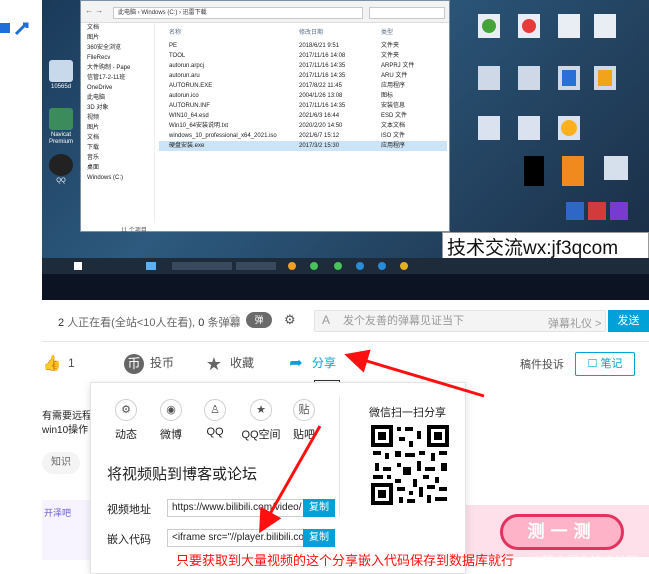 The image size is (649, 574). Describe the element at coordinates (126, 410) in the screenshot. I see `dynamic-icon: ⚙` at that location.